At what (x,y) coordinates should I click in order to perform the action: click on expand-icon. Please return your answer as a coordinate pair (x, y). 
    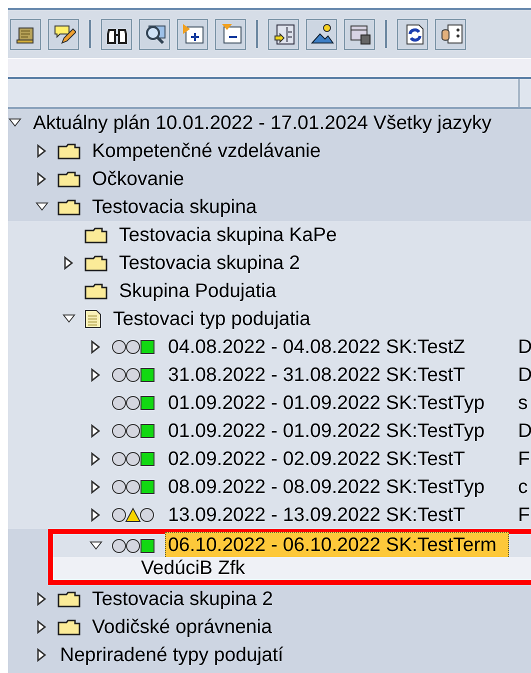
    Looking at the image, I should click on (192, 34).